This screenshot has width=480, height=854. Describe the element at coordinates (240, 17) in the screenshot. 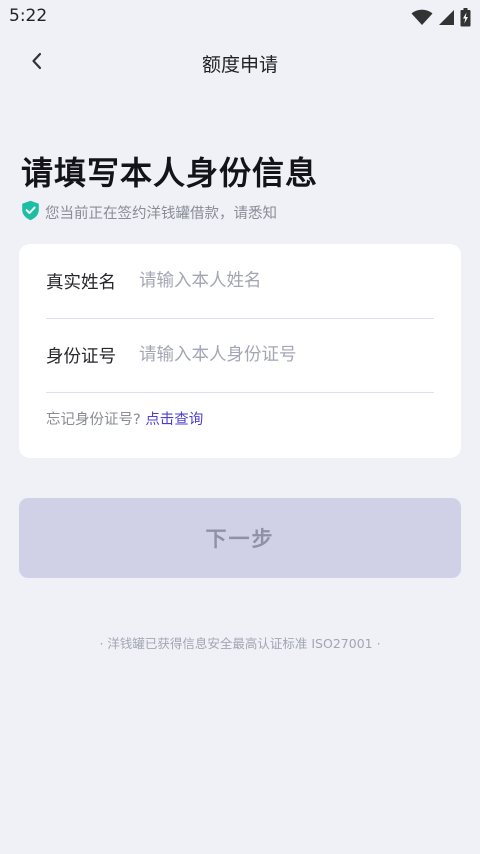

I see `status-bar: 5:22` at that location.